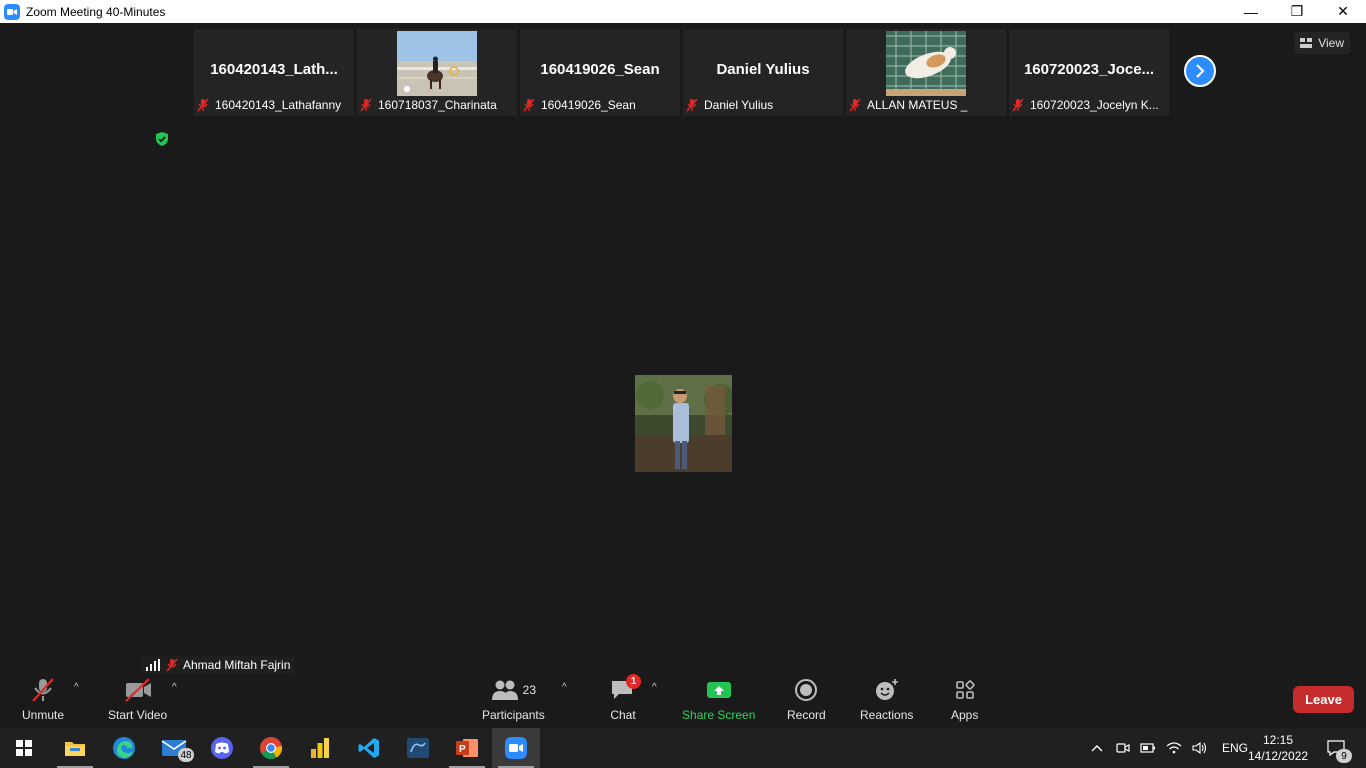  I want to click on title-bar: Zoom Meeting 40-Minutes — ❐ ✕, so click(683, 11).